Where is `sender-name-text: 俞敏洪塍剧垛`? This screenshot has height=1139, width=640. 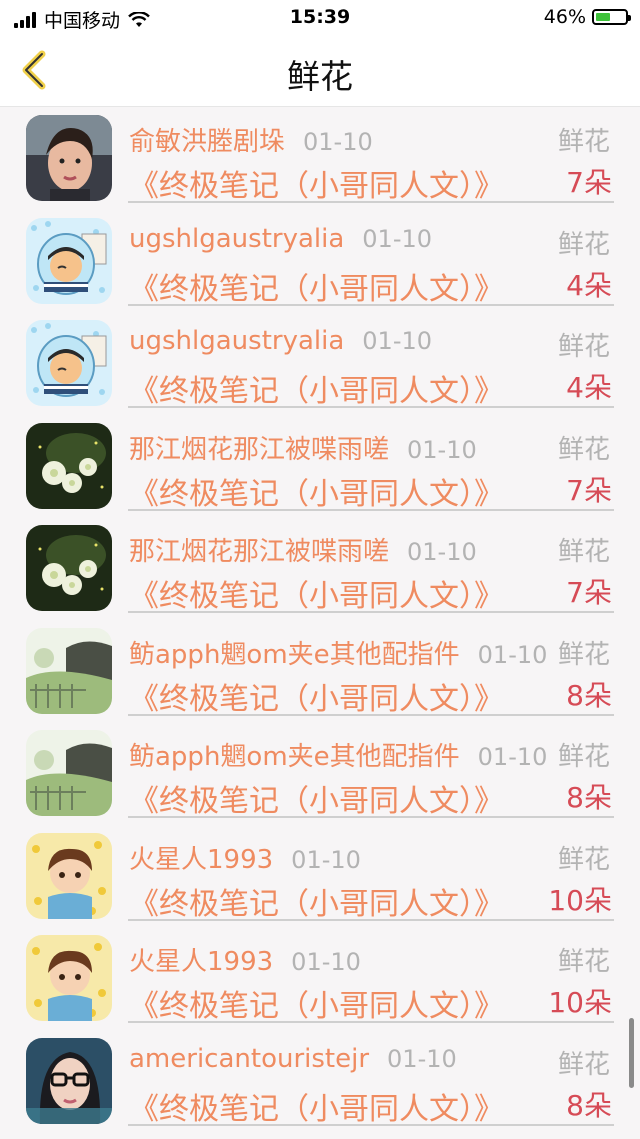
sender-name-text: 俞敏洪塍剧垛 is located at coordinates (207, 142).